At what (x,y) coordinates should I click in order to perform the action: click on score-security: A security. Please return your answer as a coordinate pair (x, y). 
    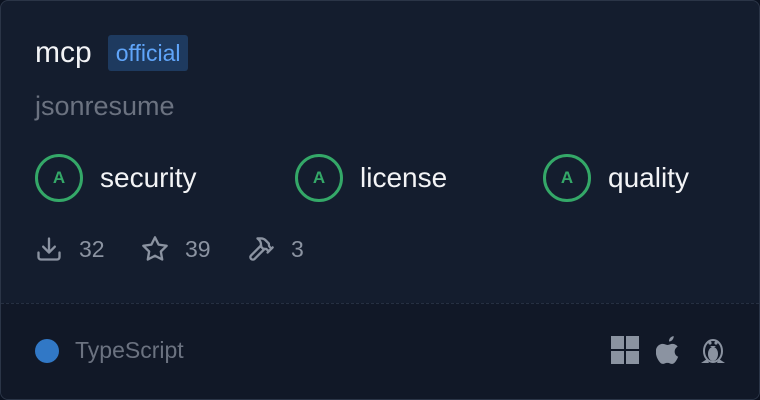
    Looking at the image, I should click on (115, 178).